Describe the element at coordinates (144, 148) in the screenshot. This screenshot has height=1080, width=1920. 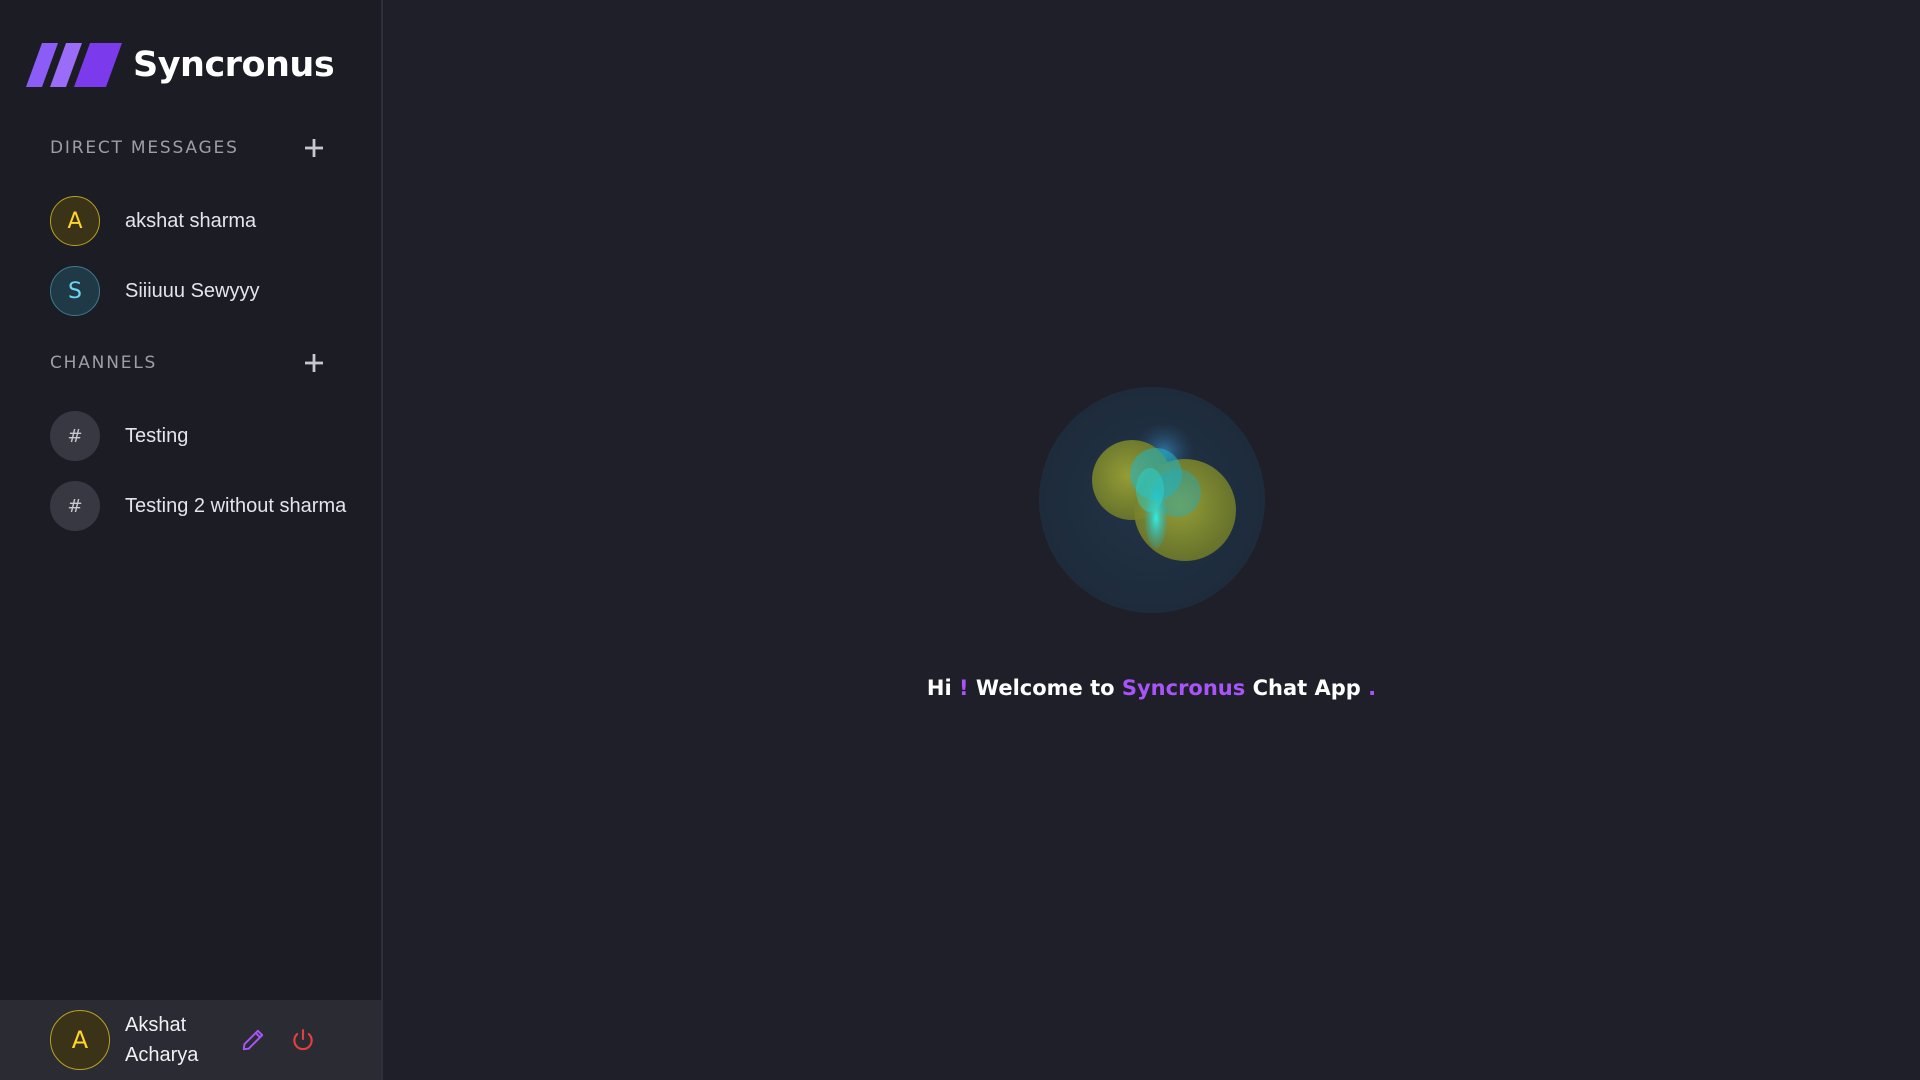
I see `direct-messages-title: DIRECT MESSAGES` at that location.